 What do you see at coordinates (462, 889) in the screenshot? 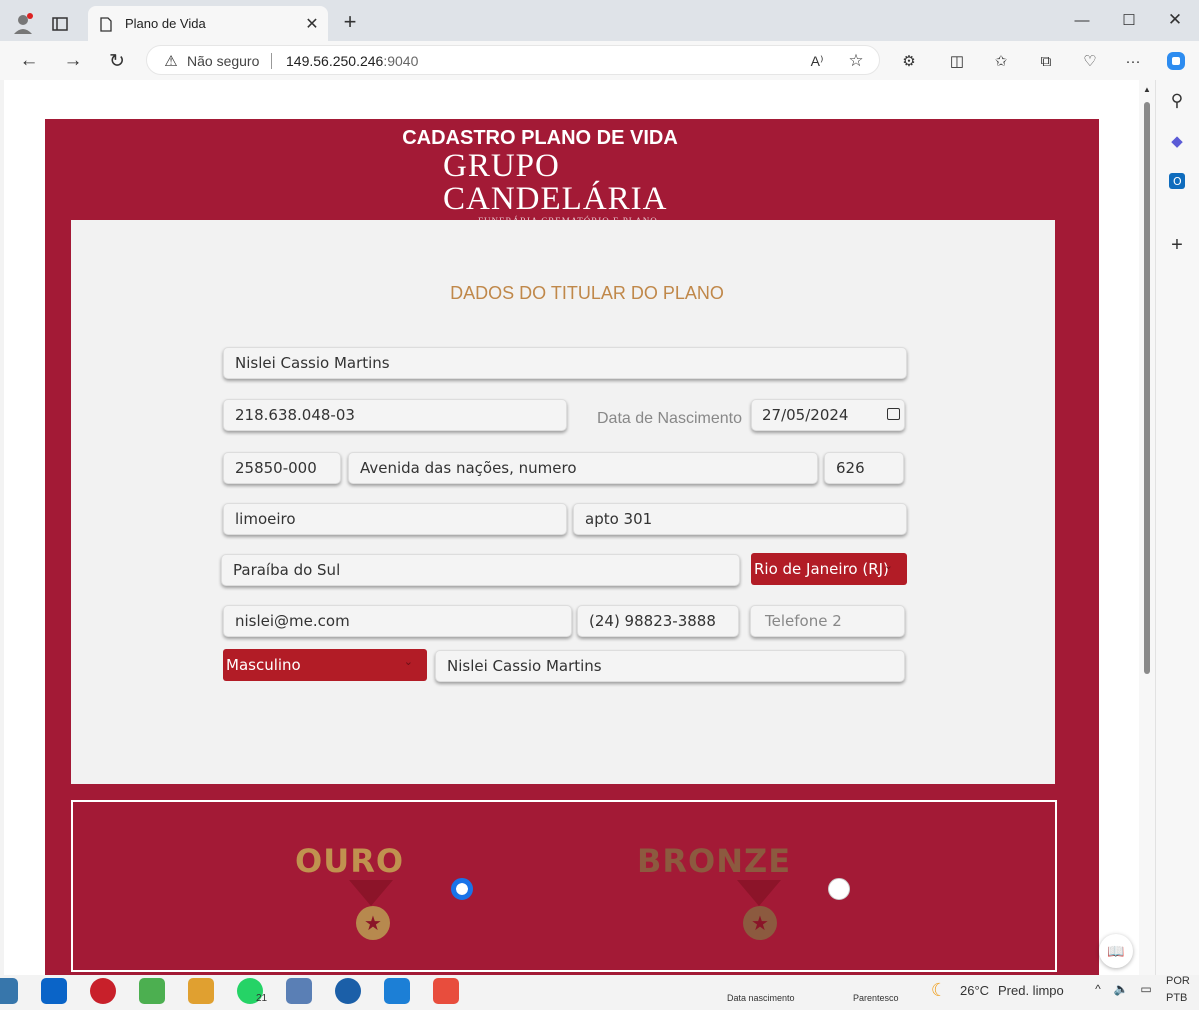
I see `plan-ouro-radio` at bounding box center [462, 889].